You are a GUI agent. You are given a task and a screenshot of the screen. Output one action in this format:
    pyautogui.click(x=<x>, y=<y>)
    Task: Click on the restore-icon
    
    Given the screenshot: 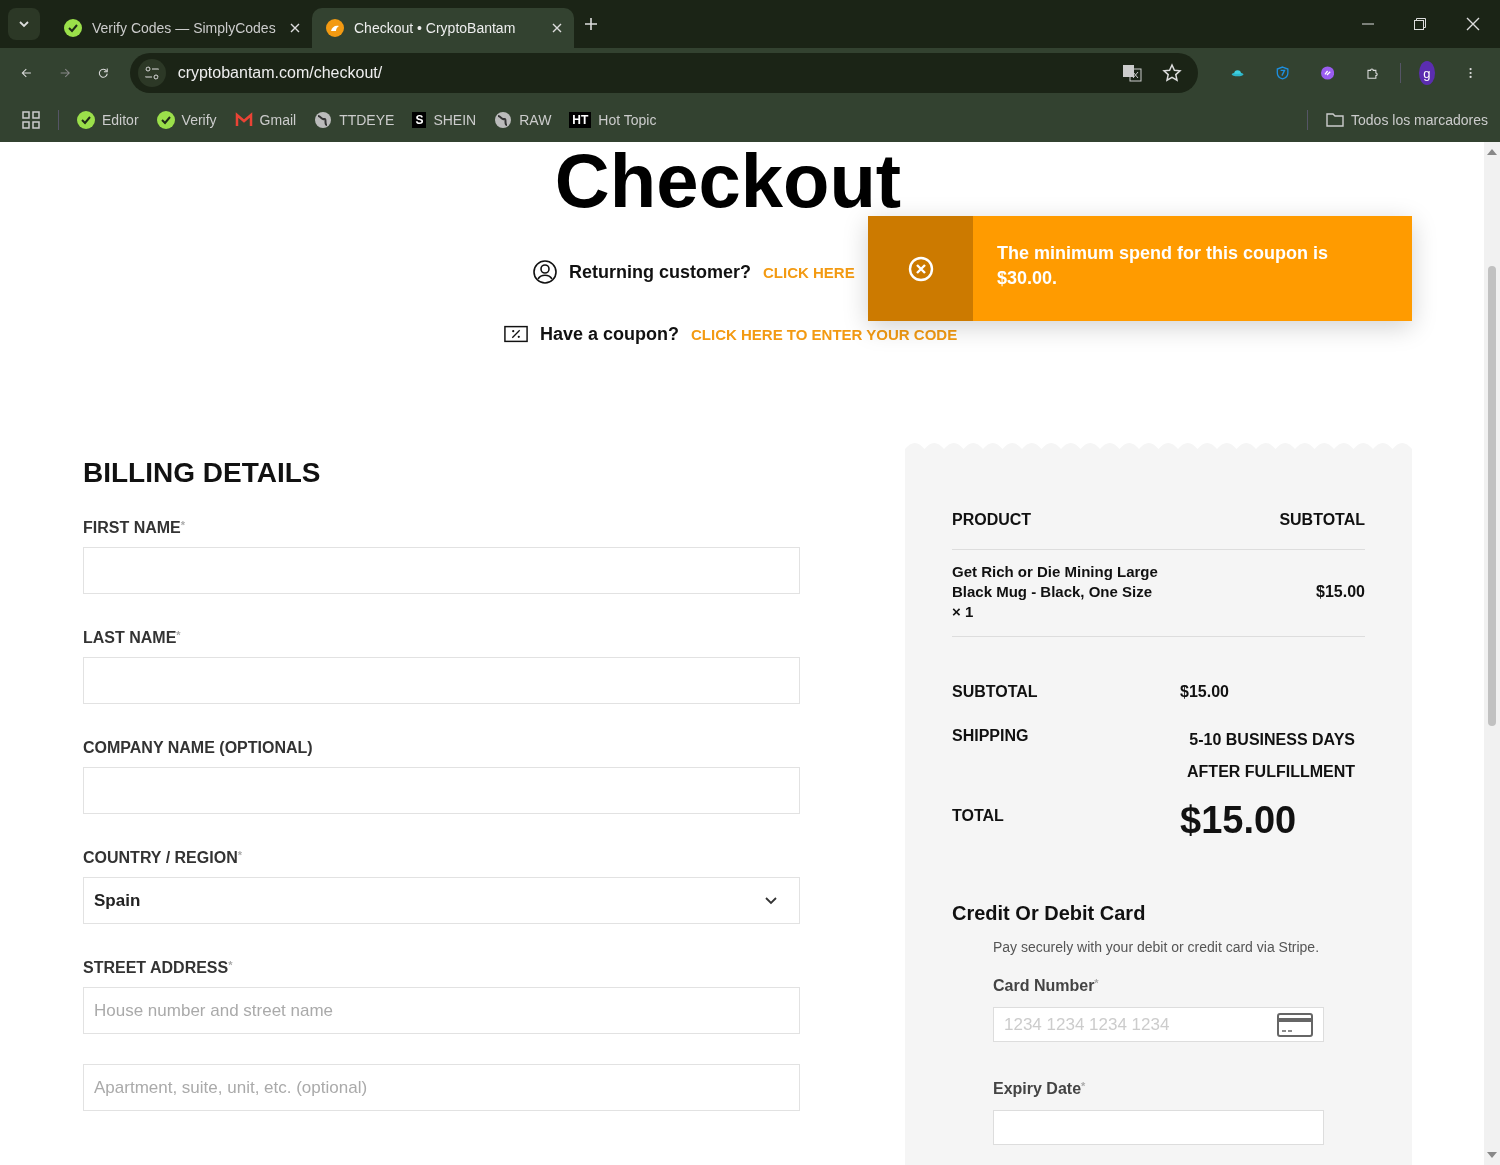 What is the action you would take?
    pyautogui.click(x=1420, y=24)
    